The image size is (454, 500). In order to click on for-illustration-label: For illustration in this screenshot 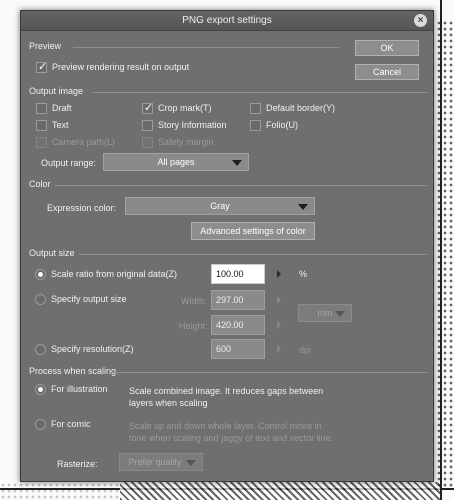, I will do `click(79, 389)`.